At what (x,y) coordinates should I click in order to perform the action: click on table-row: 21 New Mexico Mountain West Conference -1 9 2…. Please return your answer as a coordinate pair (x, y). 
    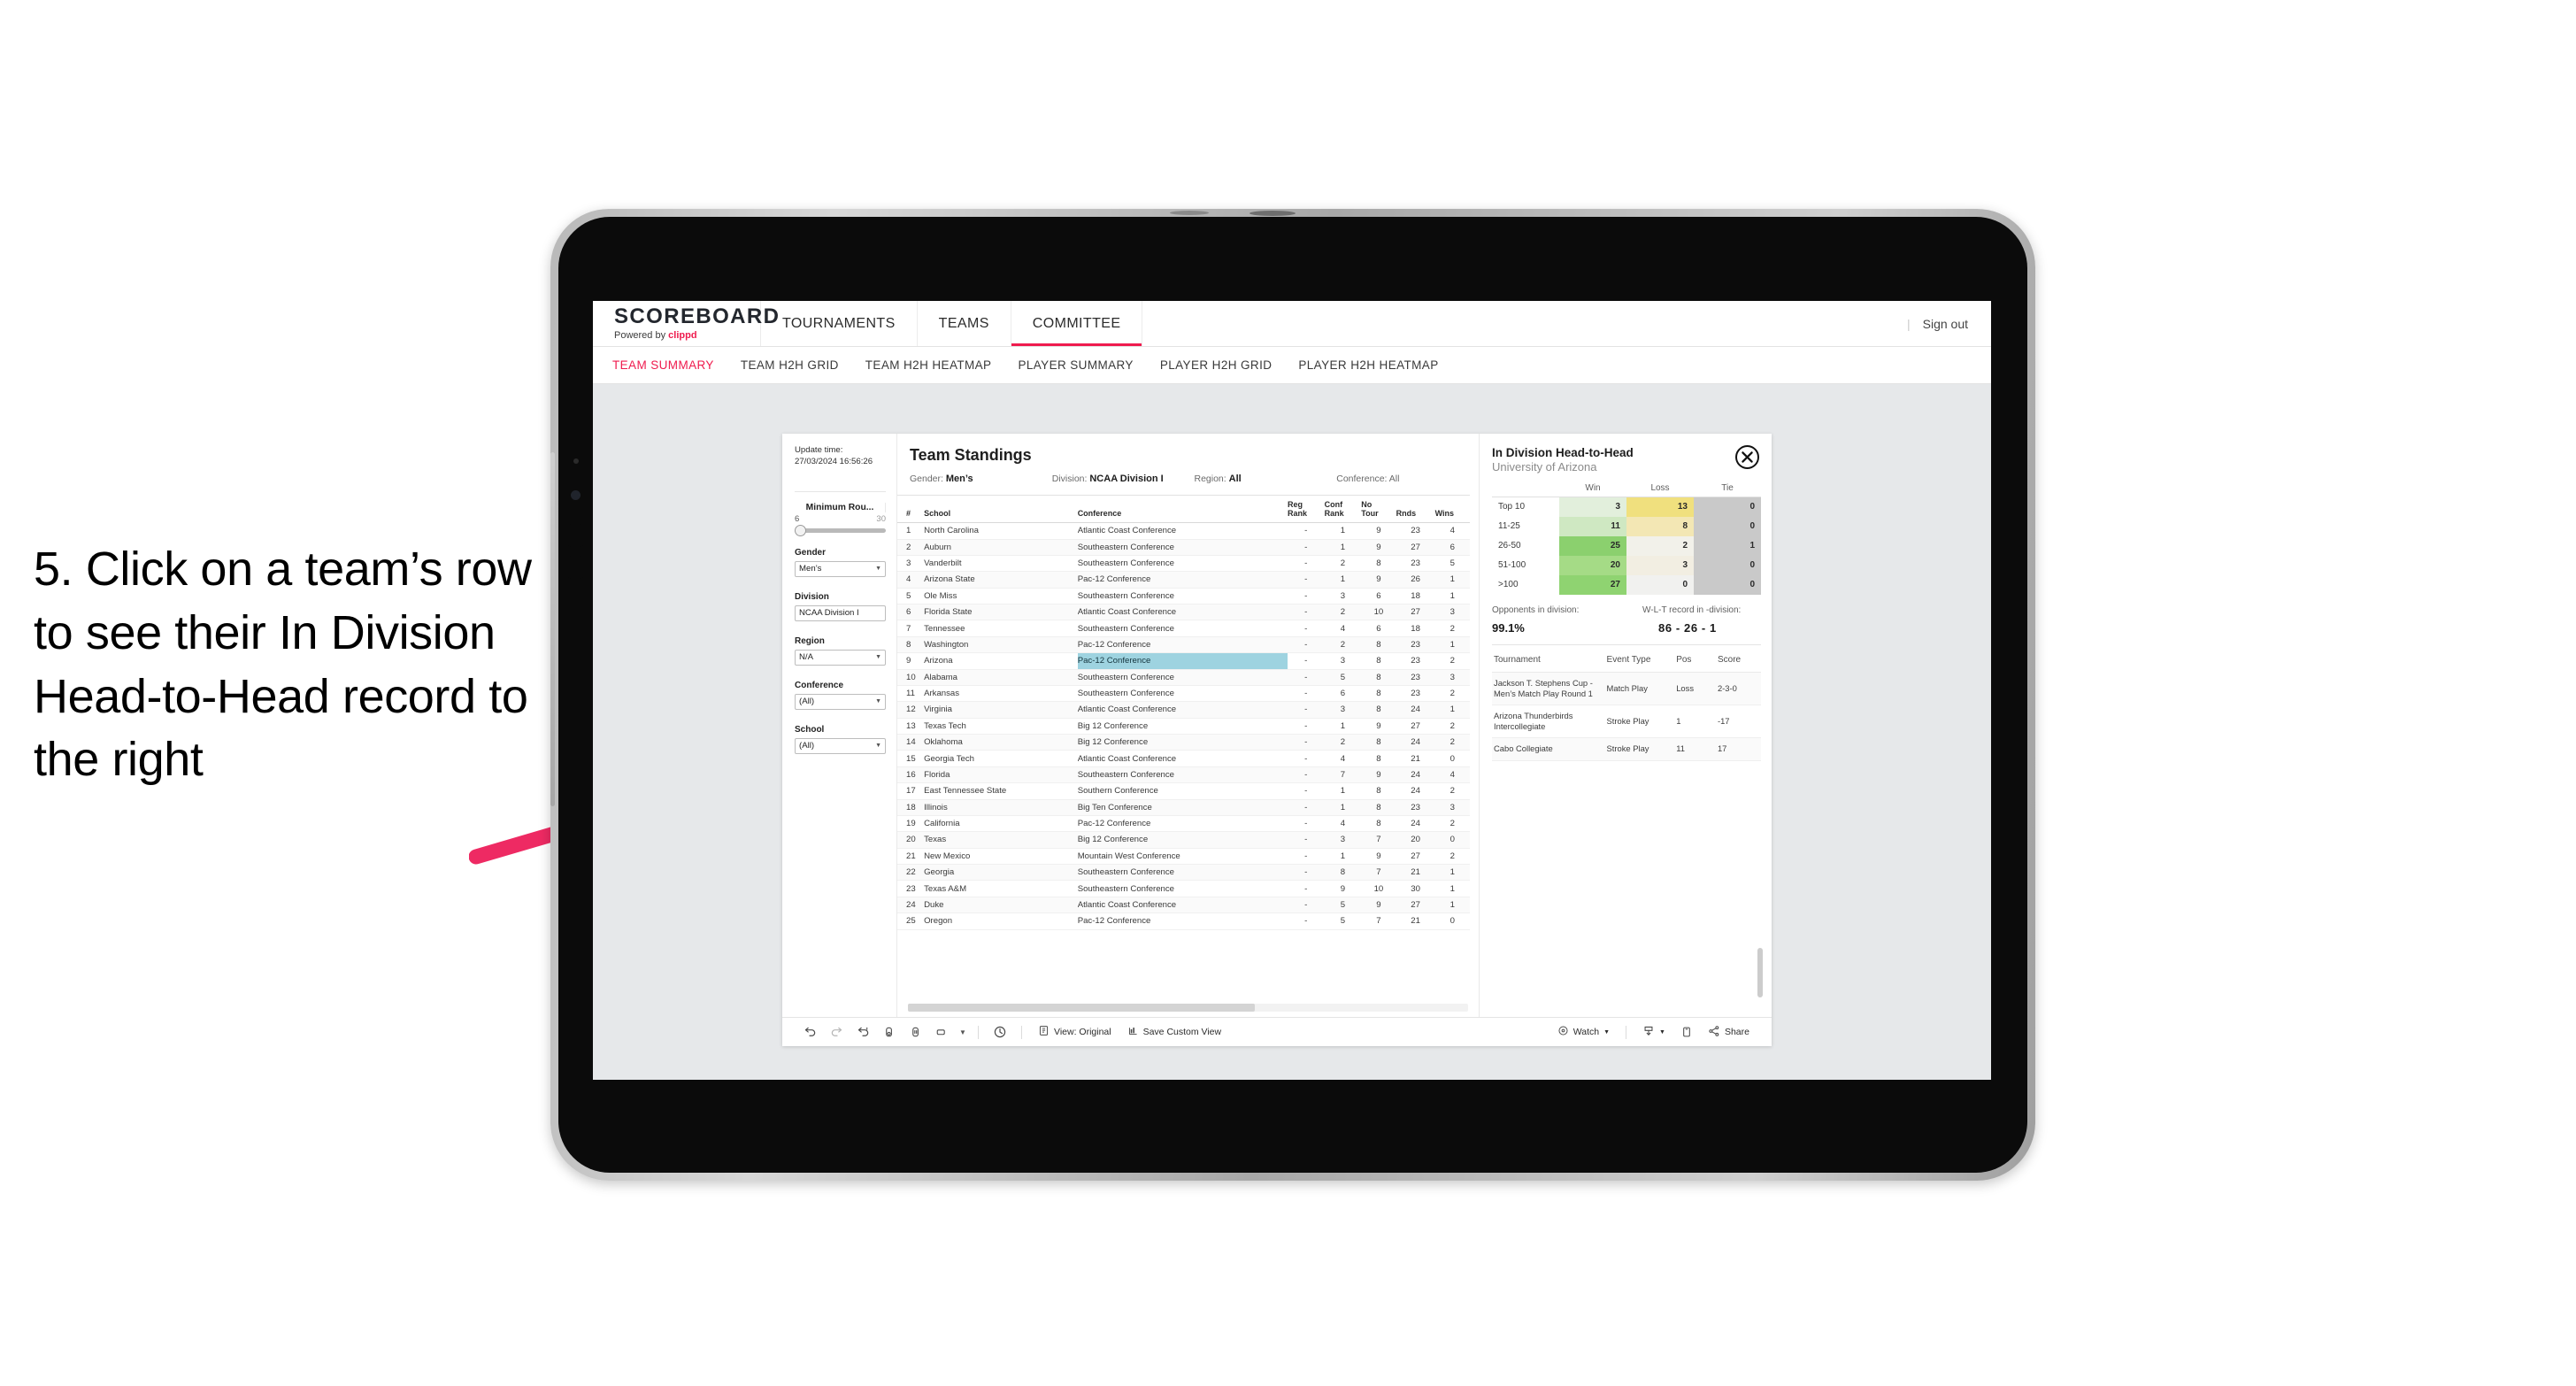
    Looking at the image, I should click on (1183, 857).